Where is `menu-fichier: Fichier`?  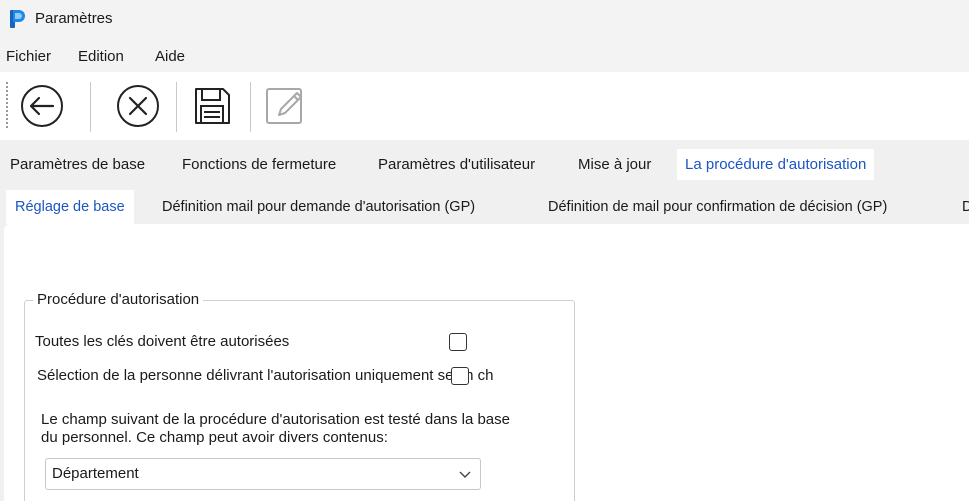
menu-fichier: Fichier is located at coordinates (28, 56).